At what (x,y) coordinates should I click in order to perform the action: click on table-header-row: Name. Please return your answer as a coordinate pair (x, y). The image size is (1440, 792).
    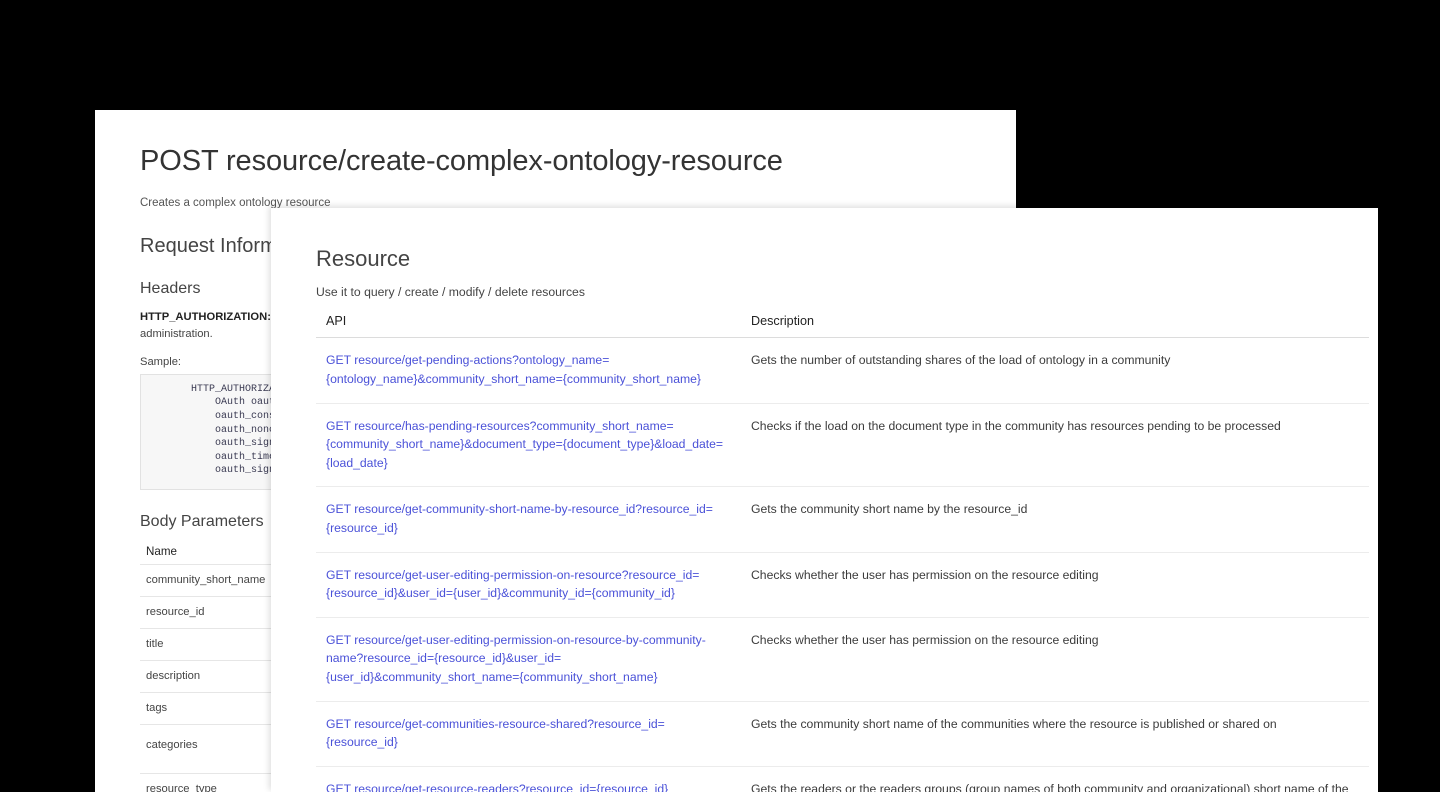
    Looking at the image, I should click on (210, 553).